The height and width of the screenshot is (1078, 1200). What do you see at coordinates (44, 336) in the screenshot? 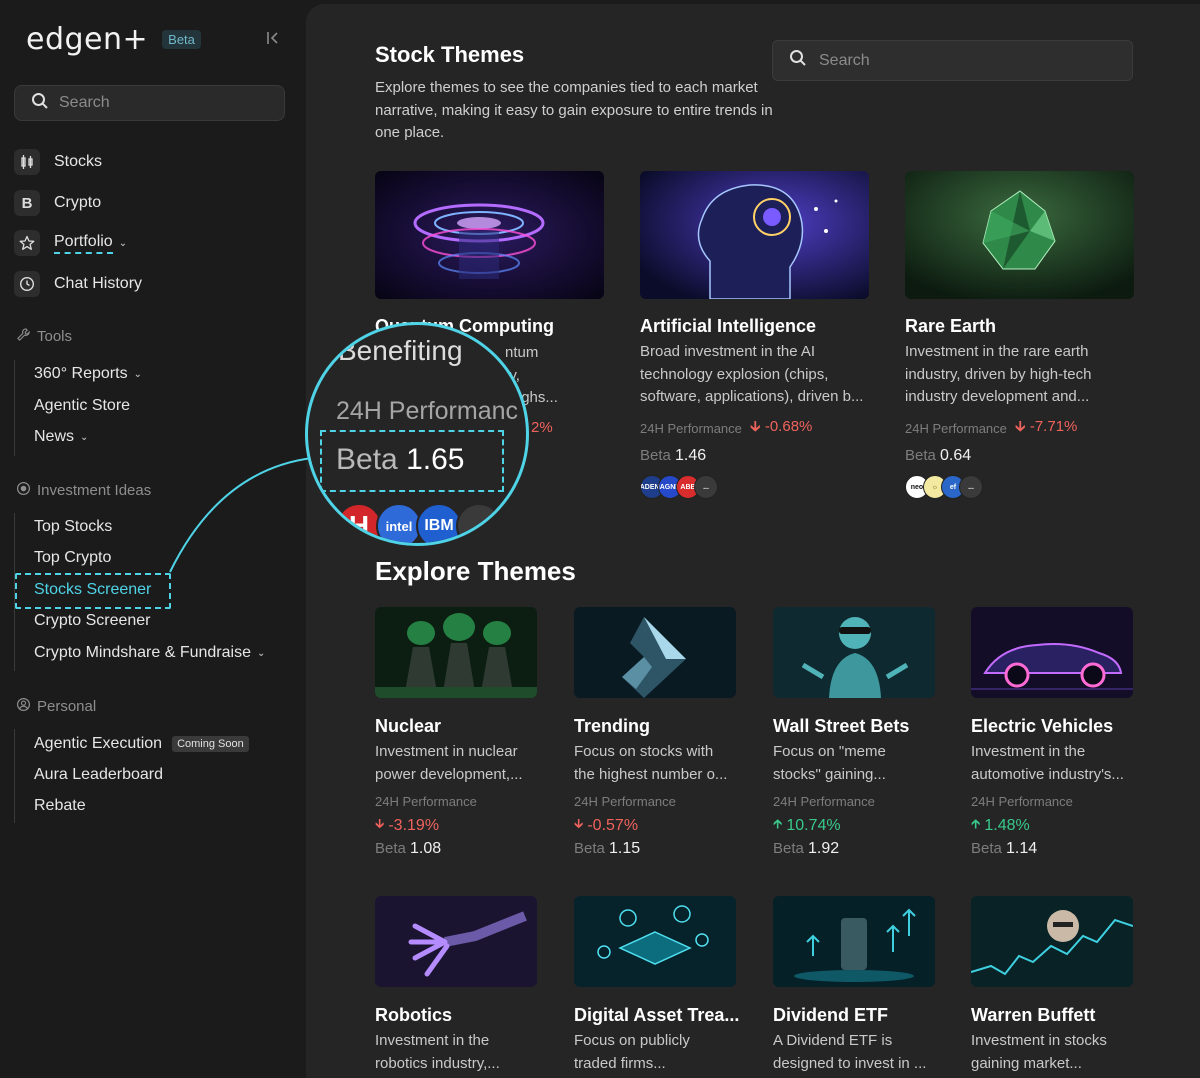
I see `section-tools: Tools` at bounding box center [44, 336].